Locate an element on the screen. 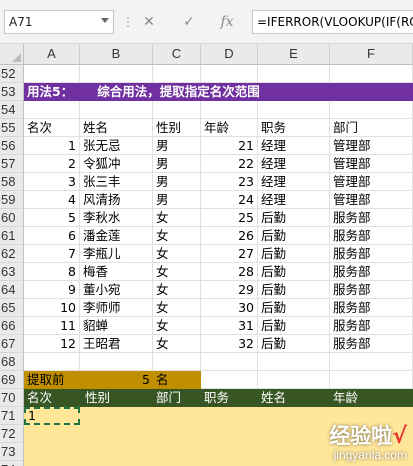 This screenshot has height=466, width=413. cell-age: 29 is located at coordinates (229, 290).